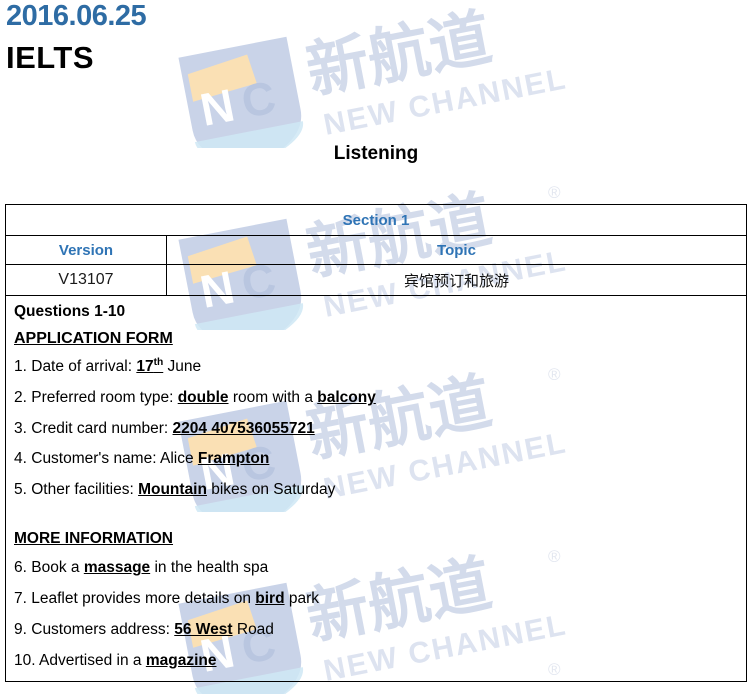 Image resolution: width=752 pixels, height=699 pixels. Describe the element at coordinates (86, 280) in the screenshot. I see `version-value-cell: V13107` at that location.